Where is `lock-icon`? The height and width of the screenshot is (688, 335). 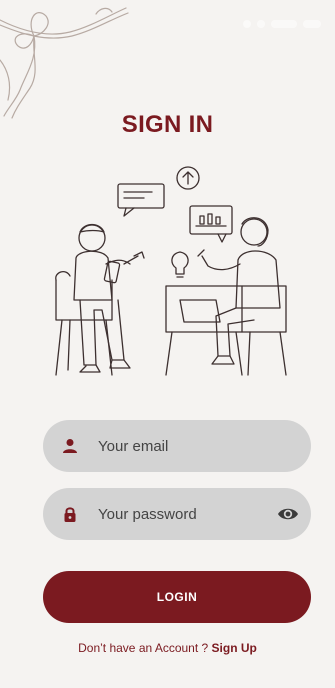 lock-icon is located at coordinates (70, 514).